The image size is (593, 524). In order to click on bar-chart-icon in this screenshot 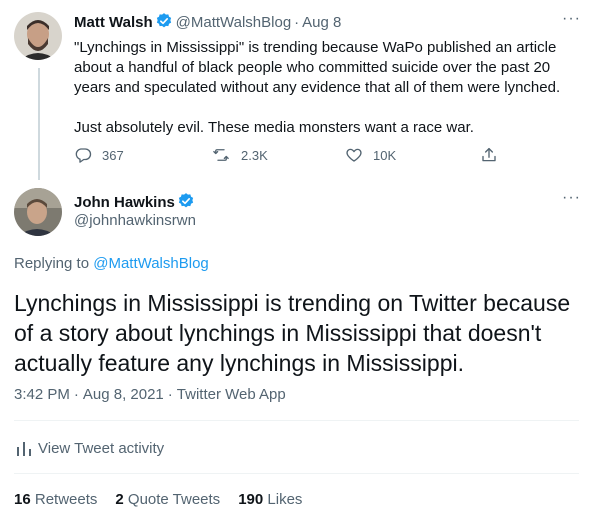, I will do `click(24, 449)`.